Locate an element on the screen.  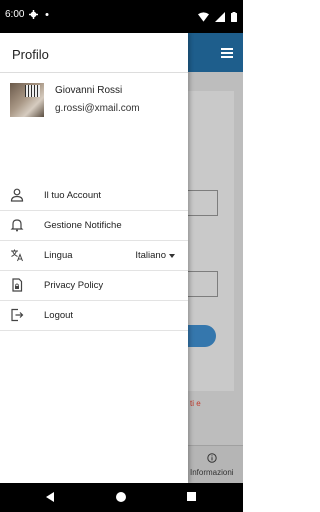
profile-section: Giovanni Rossi g.rossi@xmail.com is located at coordinates (94, 103).